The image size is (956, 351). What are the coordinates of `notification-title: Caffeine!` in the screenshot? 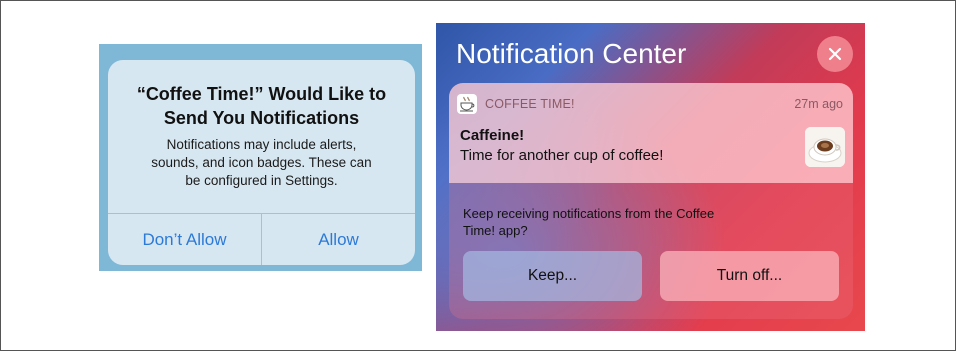 It's located at (492, 135).